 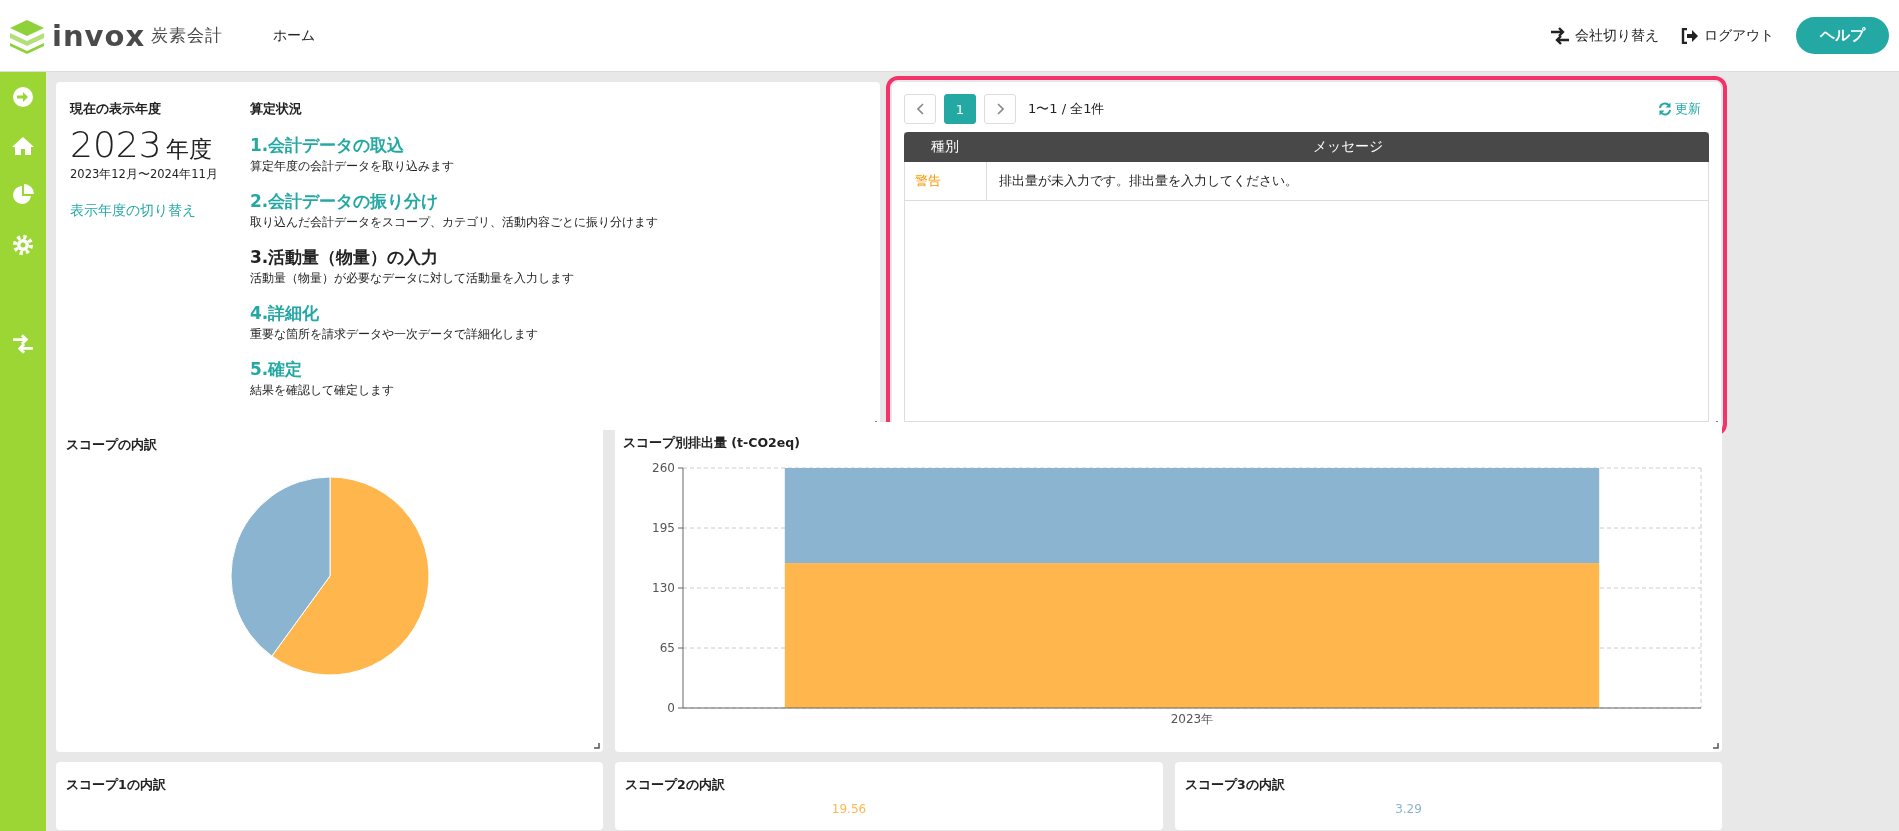 What do you see at coordinates (945, 147) in the screenshot?
I see `column-header: 種別` at bounding box center [945, 147].